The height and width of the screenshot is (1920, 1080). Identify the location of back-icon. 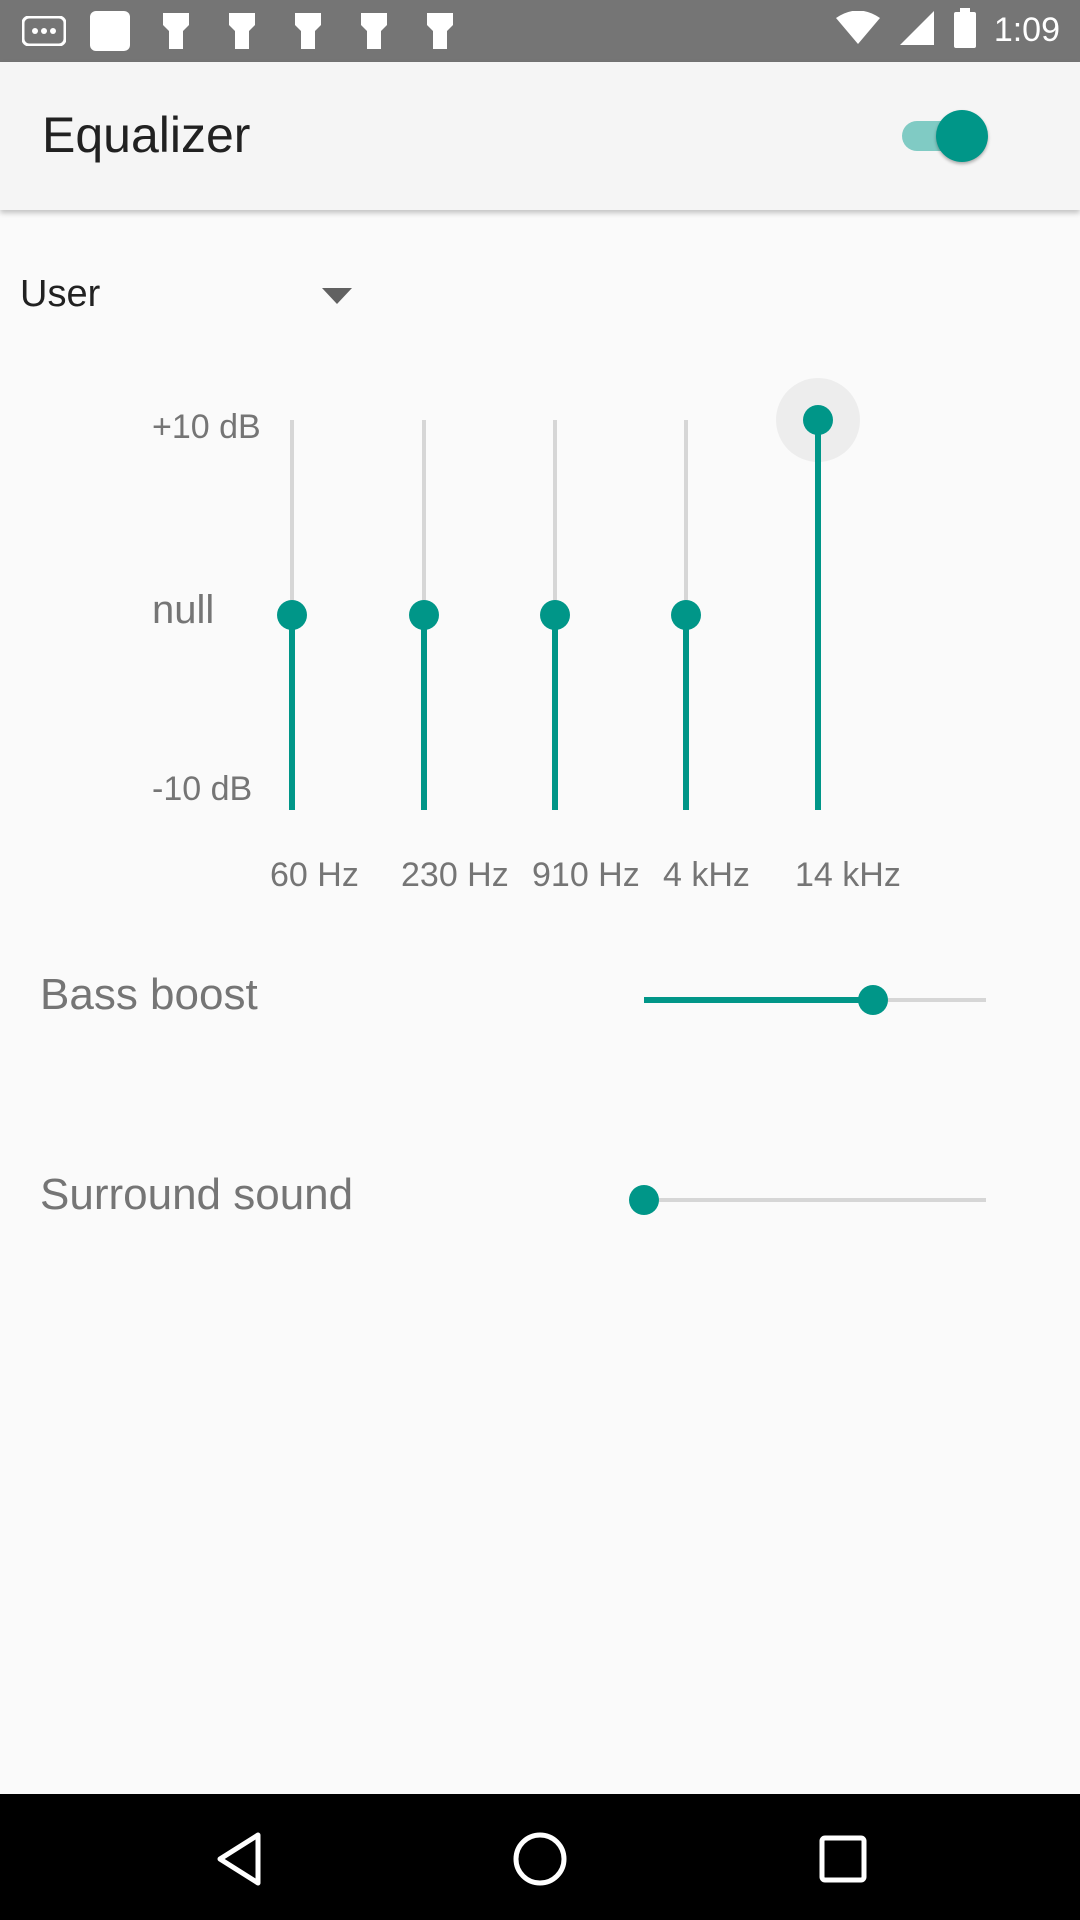
(239, 1859).